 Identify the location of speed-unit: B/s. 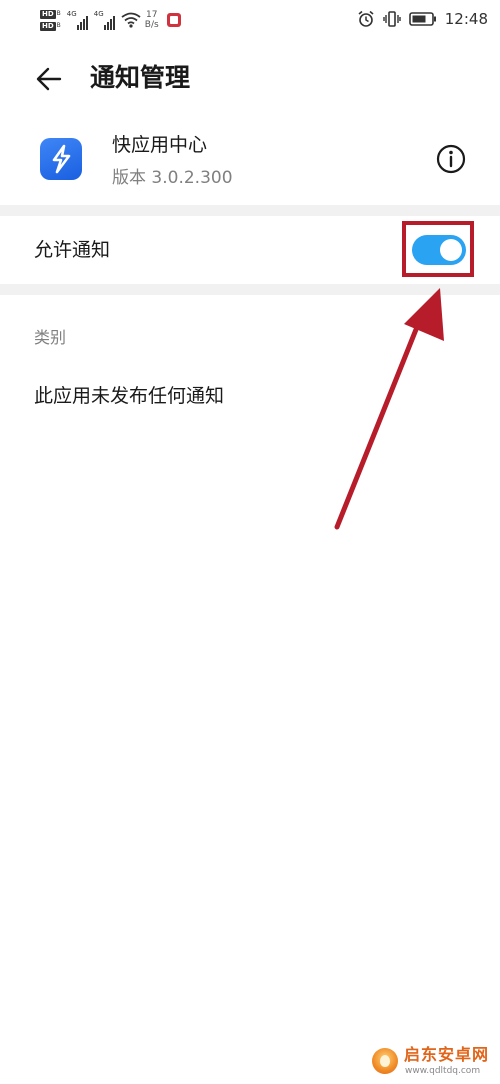
(151, 25).